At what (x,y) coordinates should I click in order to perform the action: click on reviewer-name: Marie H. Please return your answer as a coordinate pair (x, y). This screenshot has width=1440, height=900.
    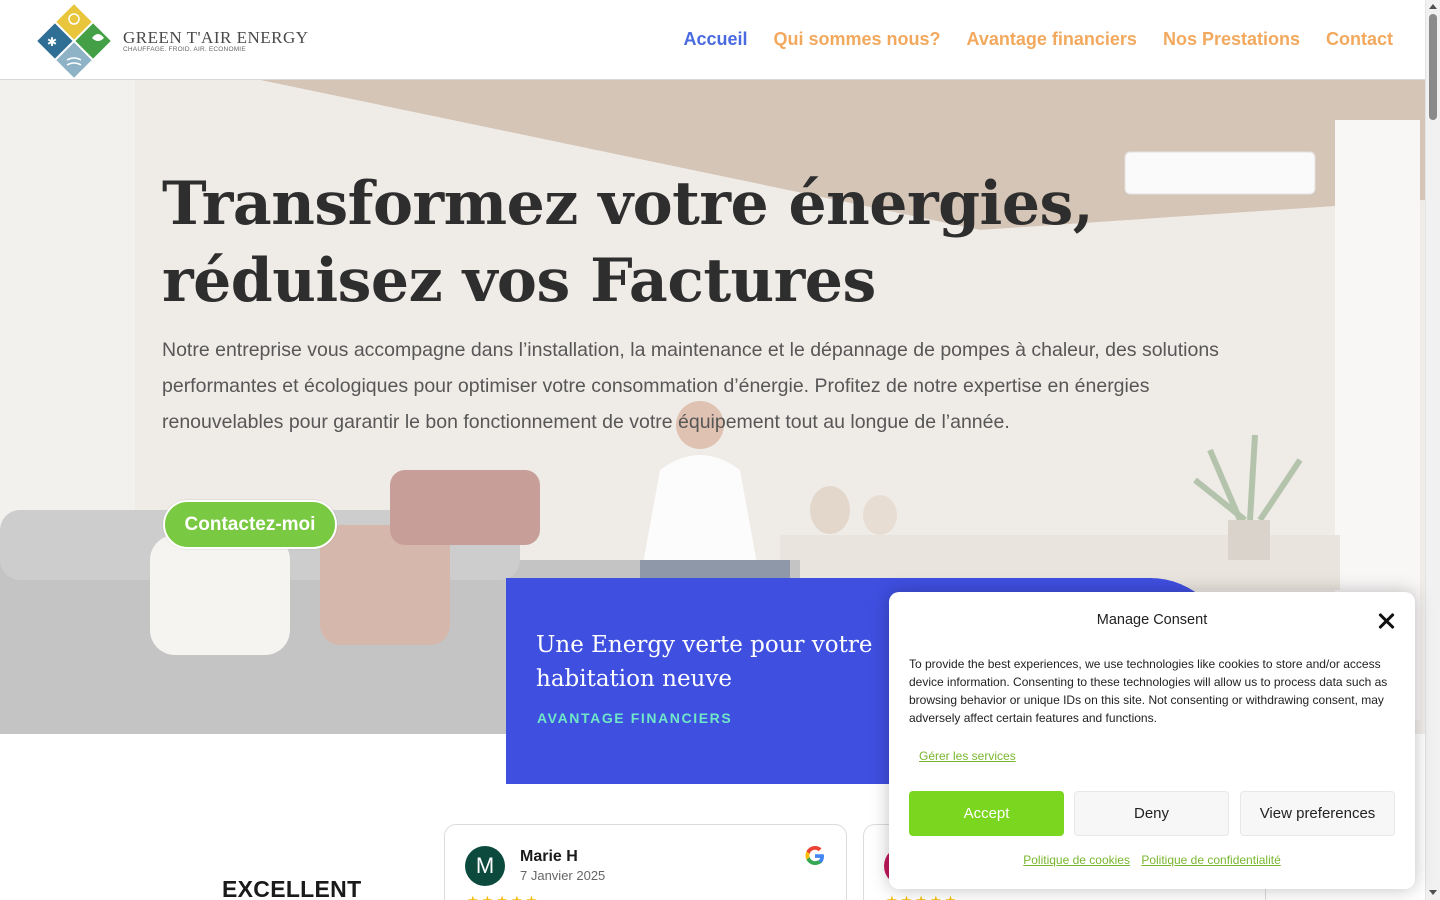
    Looking at the image, I should click on (549, 856).